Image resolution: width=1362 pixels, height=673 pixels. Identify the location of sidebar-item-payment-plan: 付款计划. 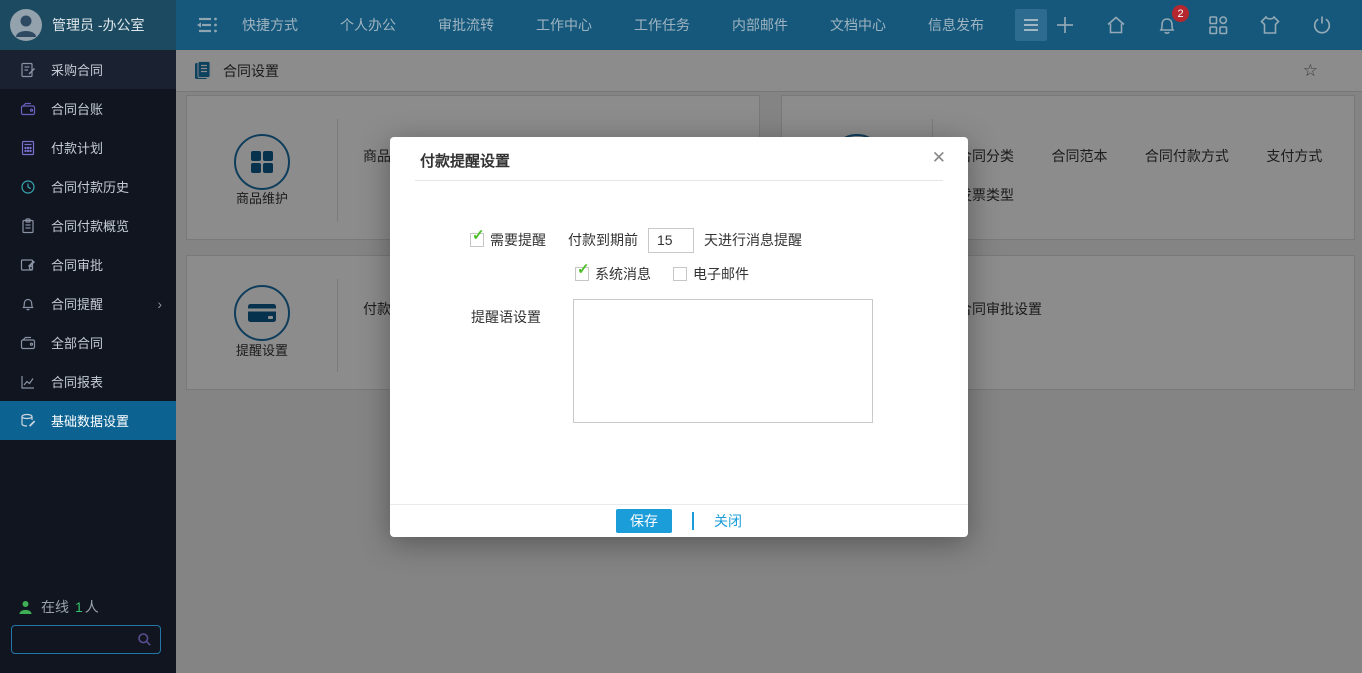
(88, 147).